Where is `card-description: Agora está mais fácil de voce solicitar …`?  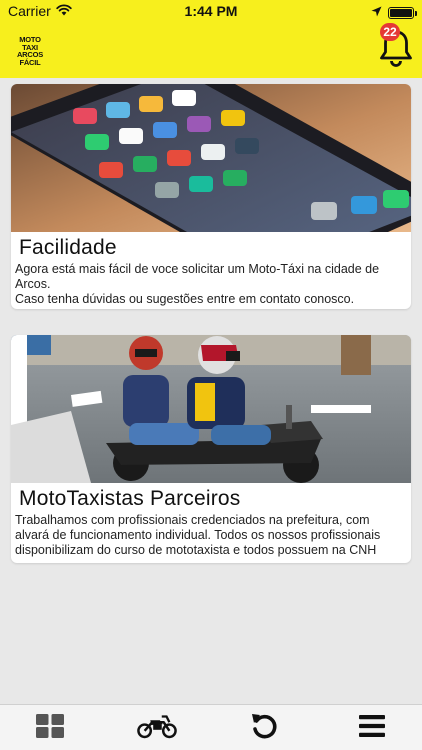 card-description: Agora está mais fácil de voce solicitar … is located at coordinates (209, 284).